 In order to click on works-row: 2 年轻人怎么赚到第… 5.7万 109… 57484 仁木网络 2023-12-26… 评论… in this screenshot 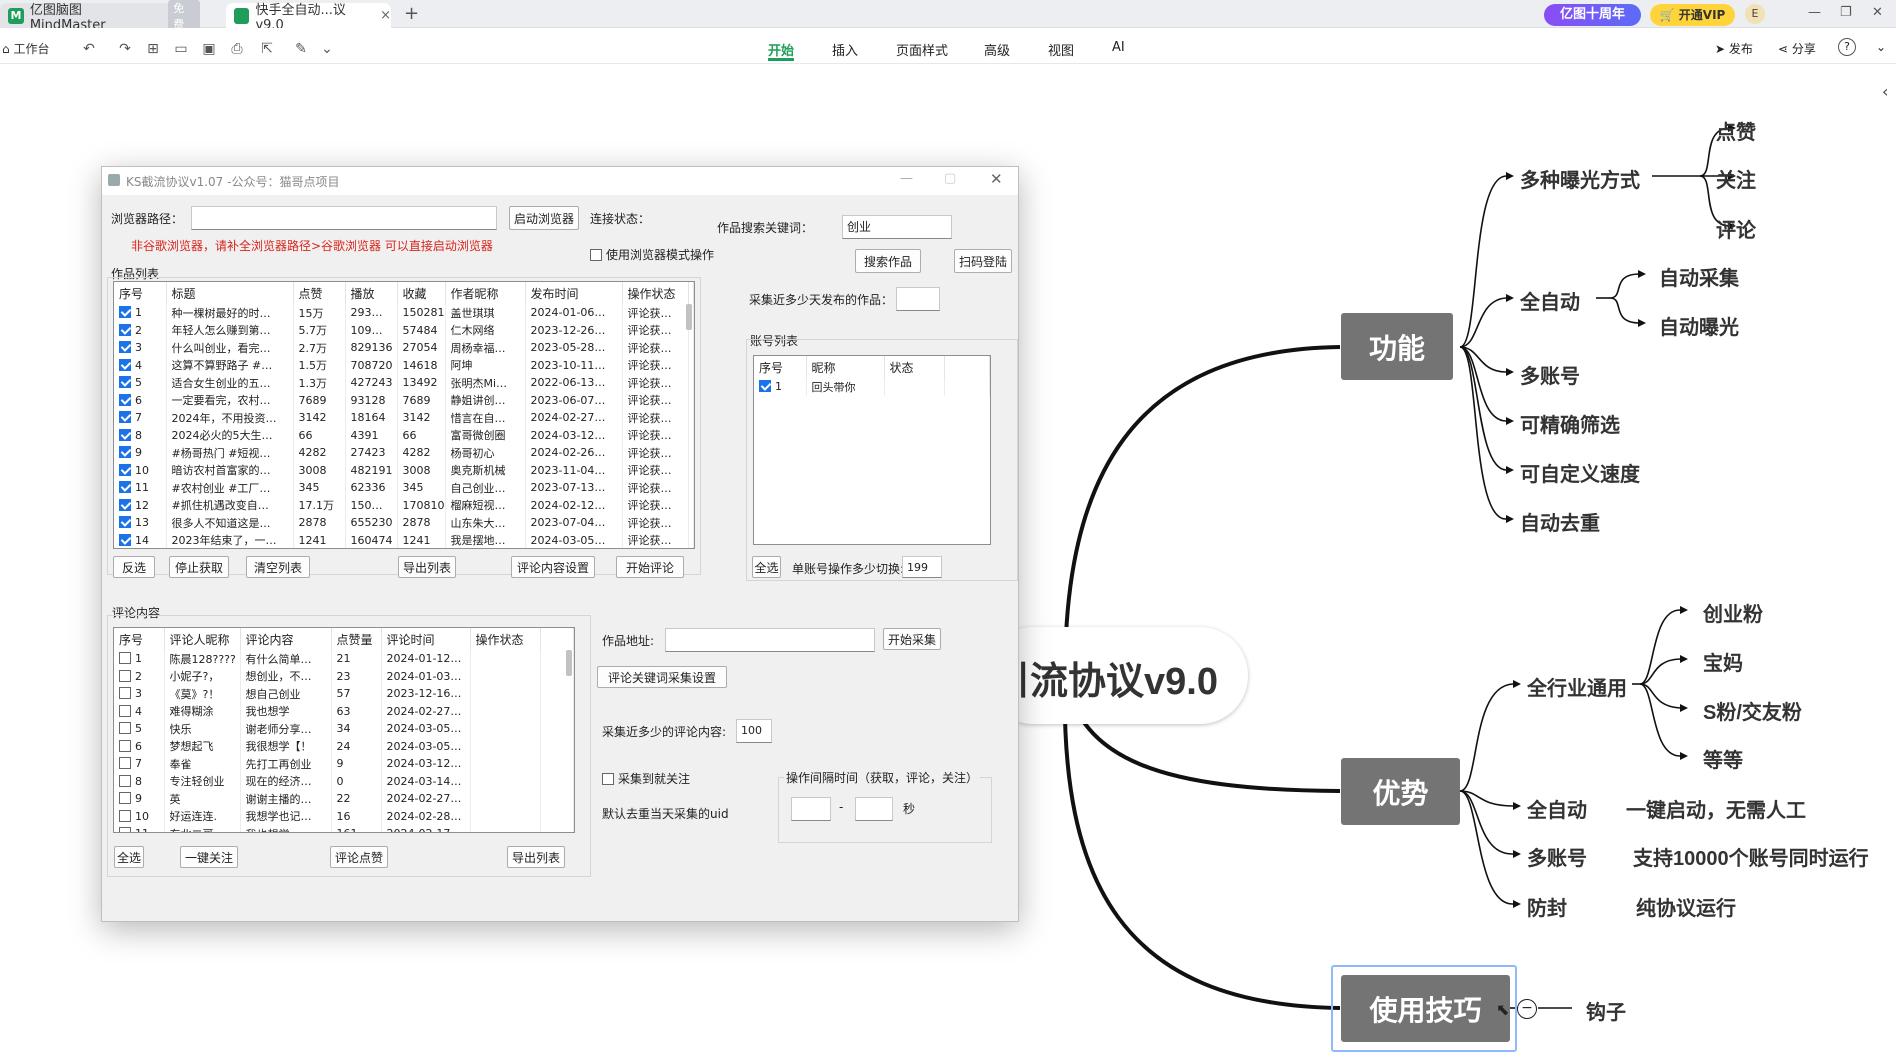, I will do `click(404, 330)`.